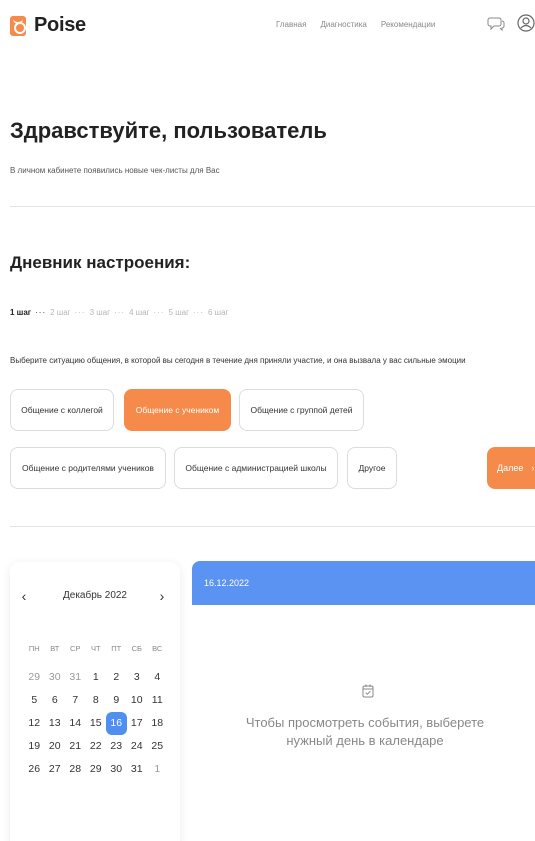  I want to click on calendar-day: 27, so click(55, 769).